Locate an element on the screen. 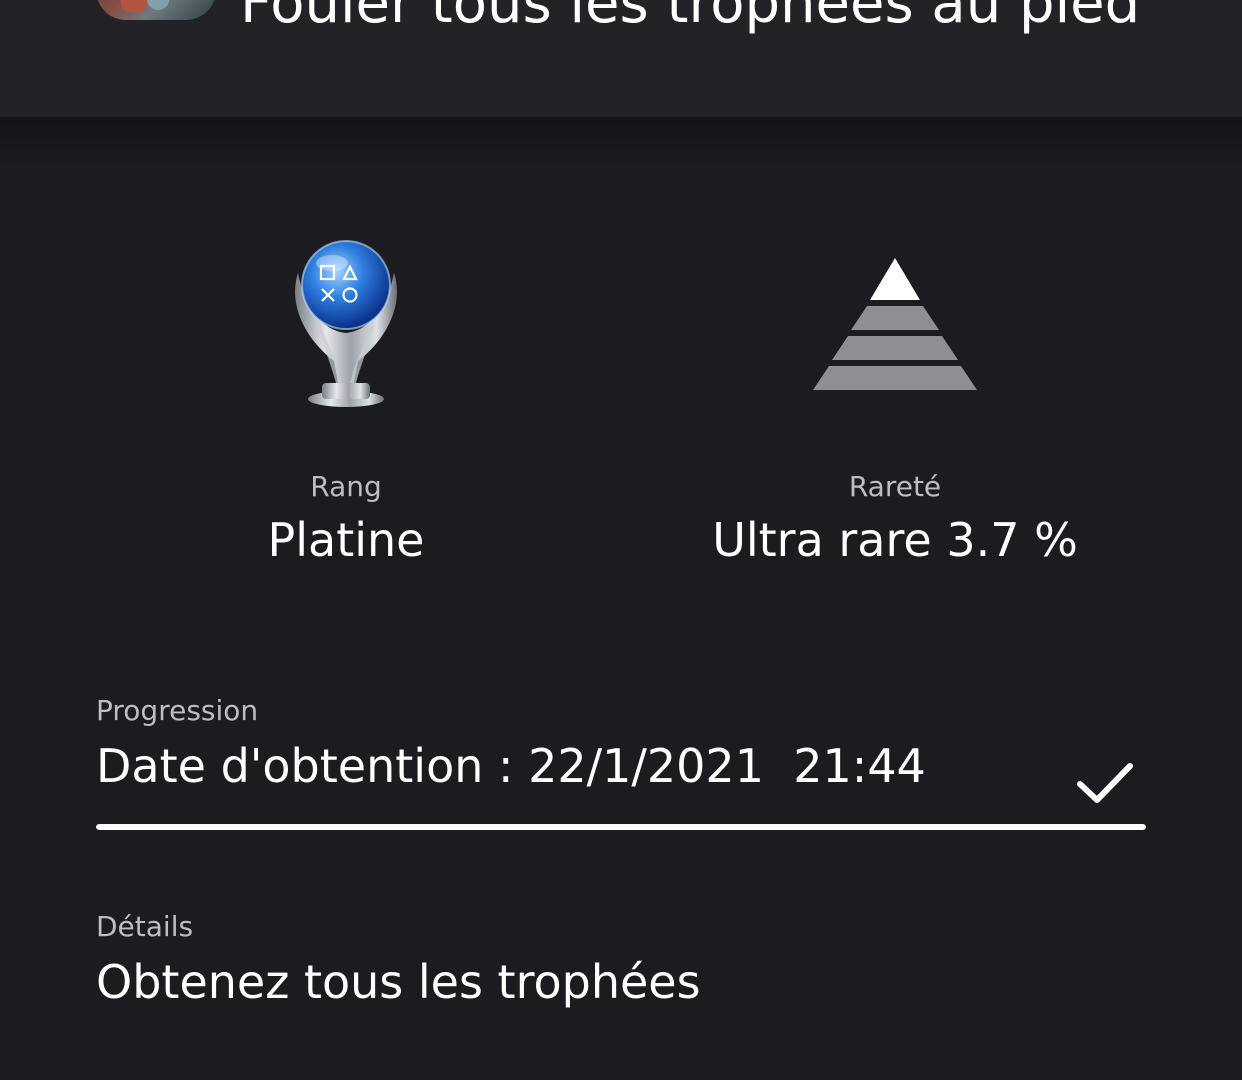 This screenshot has width=1242, height=1080. rarity-value: Ultra rare 3.7 % is located at coordinates (895, 540).